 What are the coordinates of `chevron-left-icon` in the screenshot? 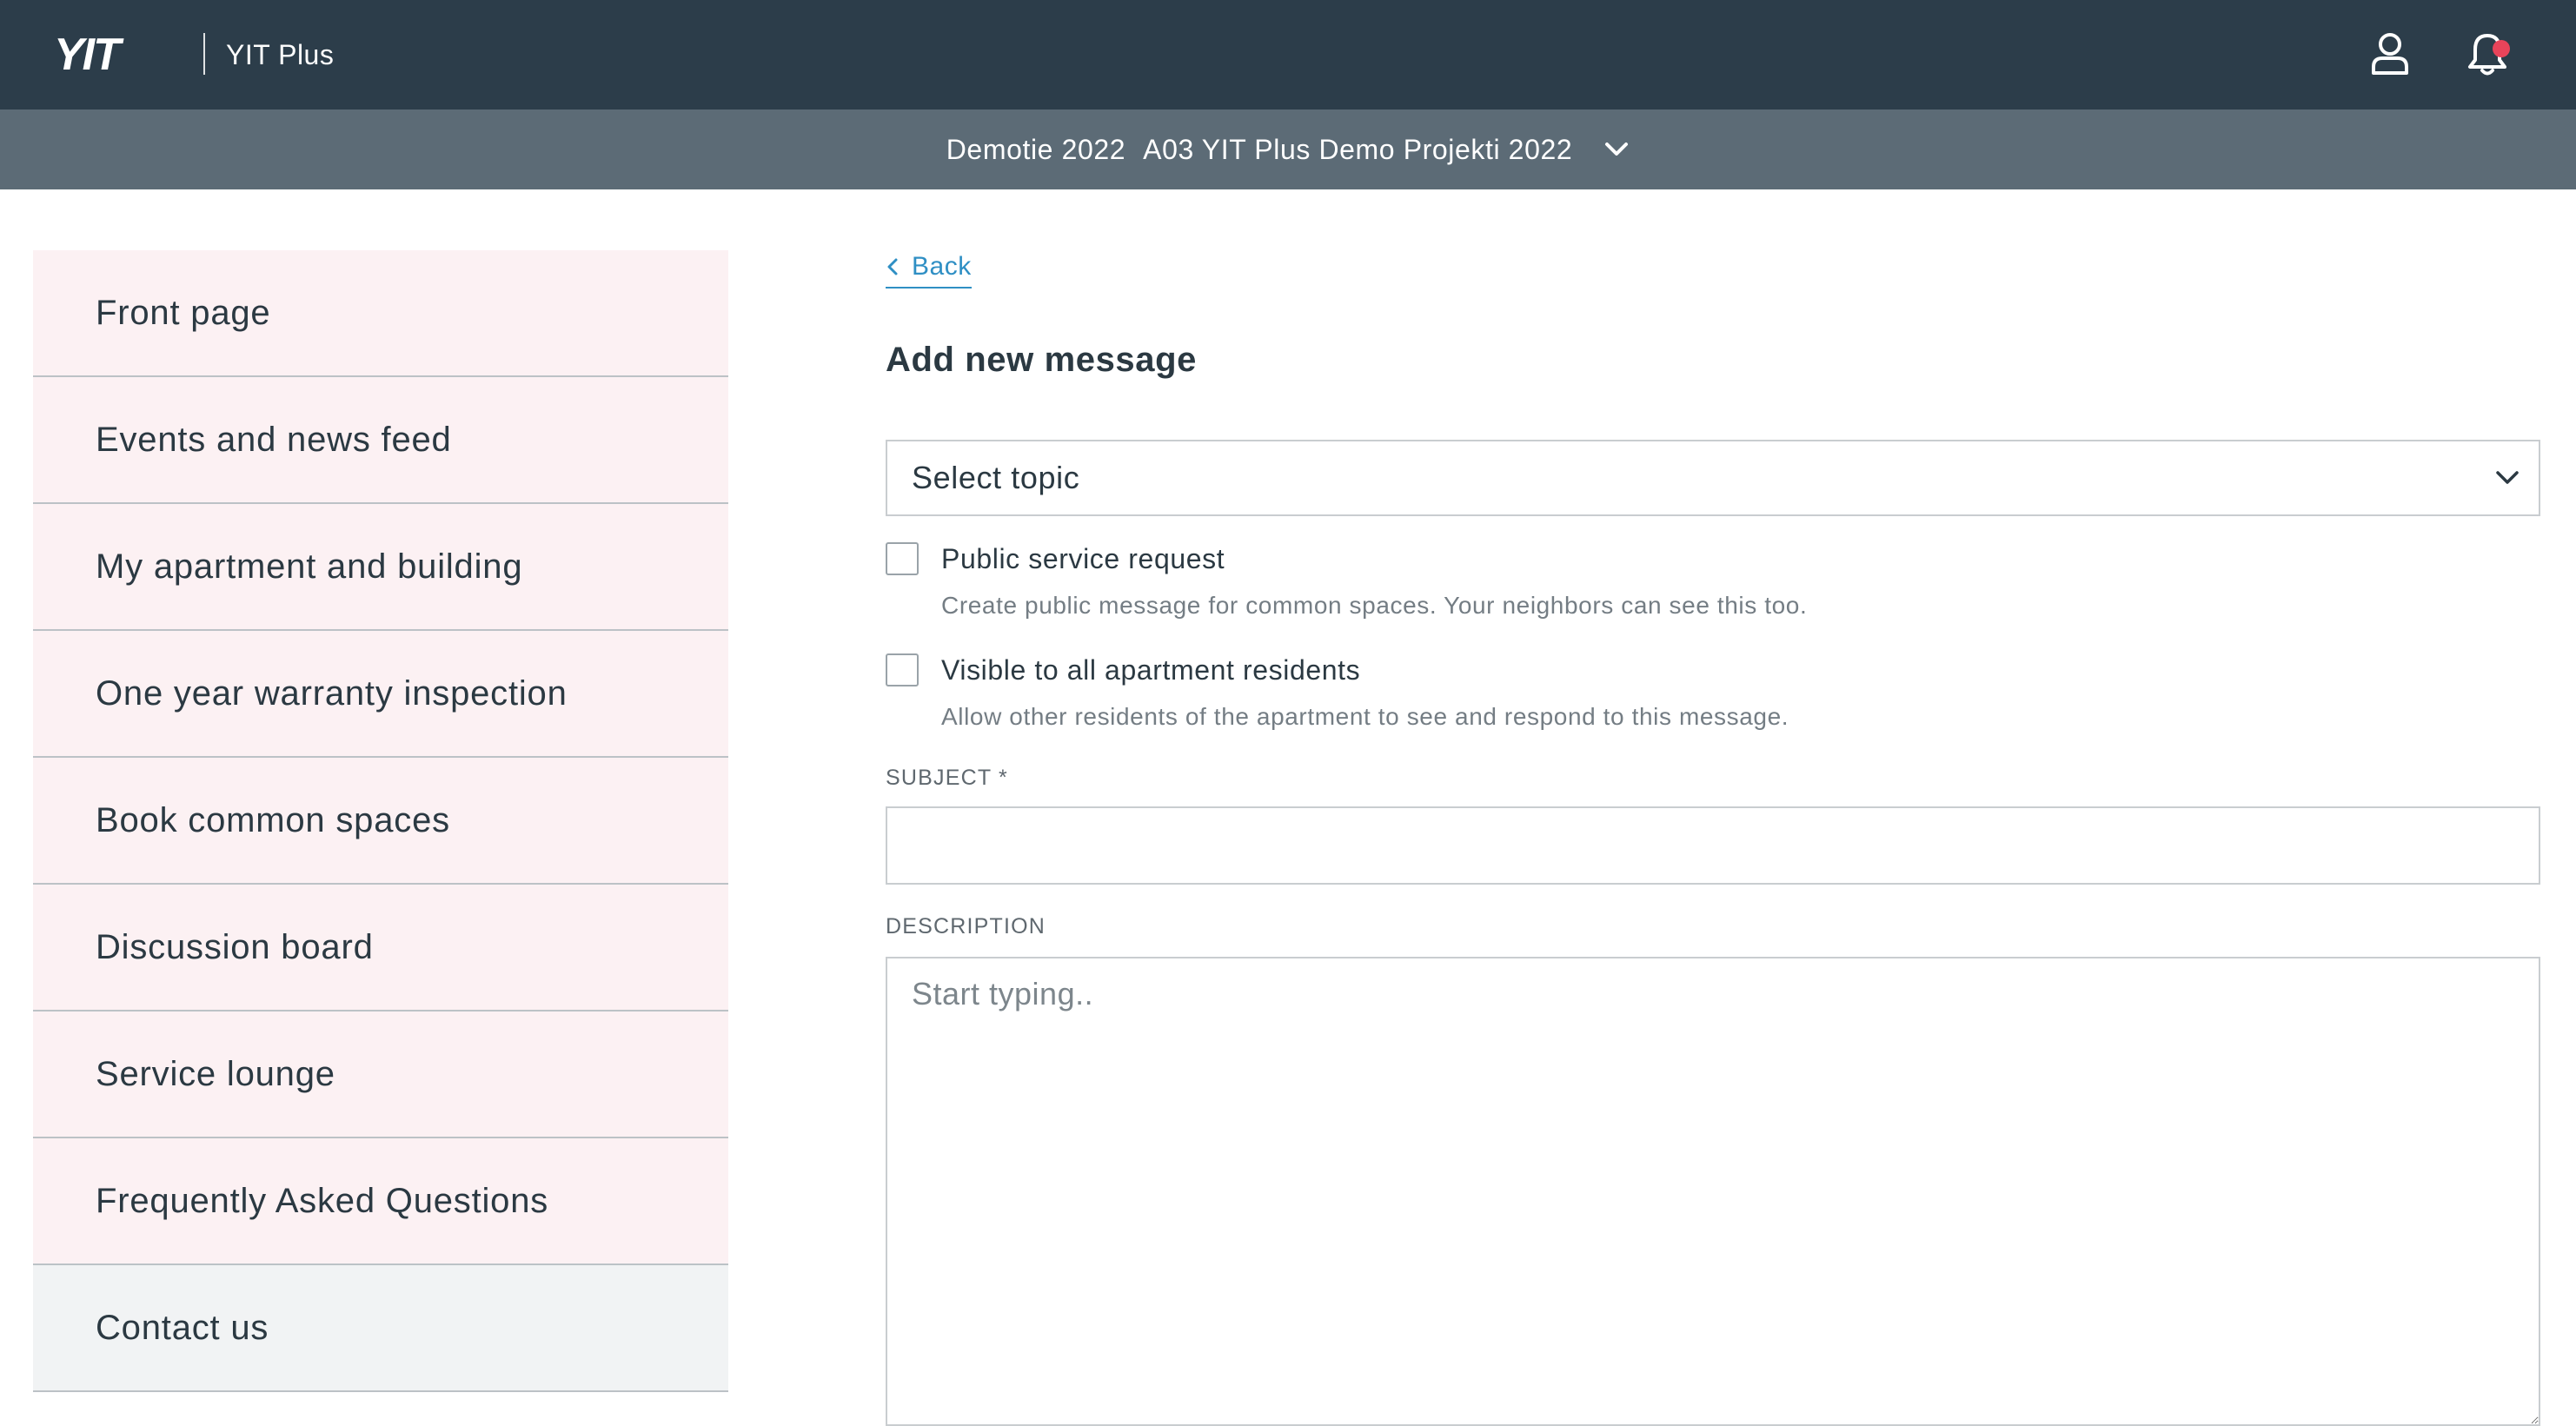 It's located at (892, 266).